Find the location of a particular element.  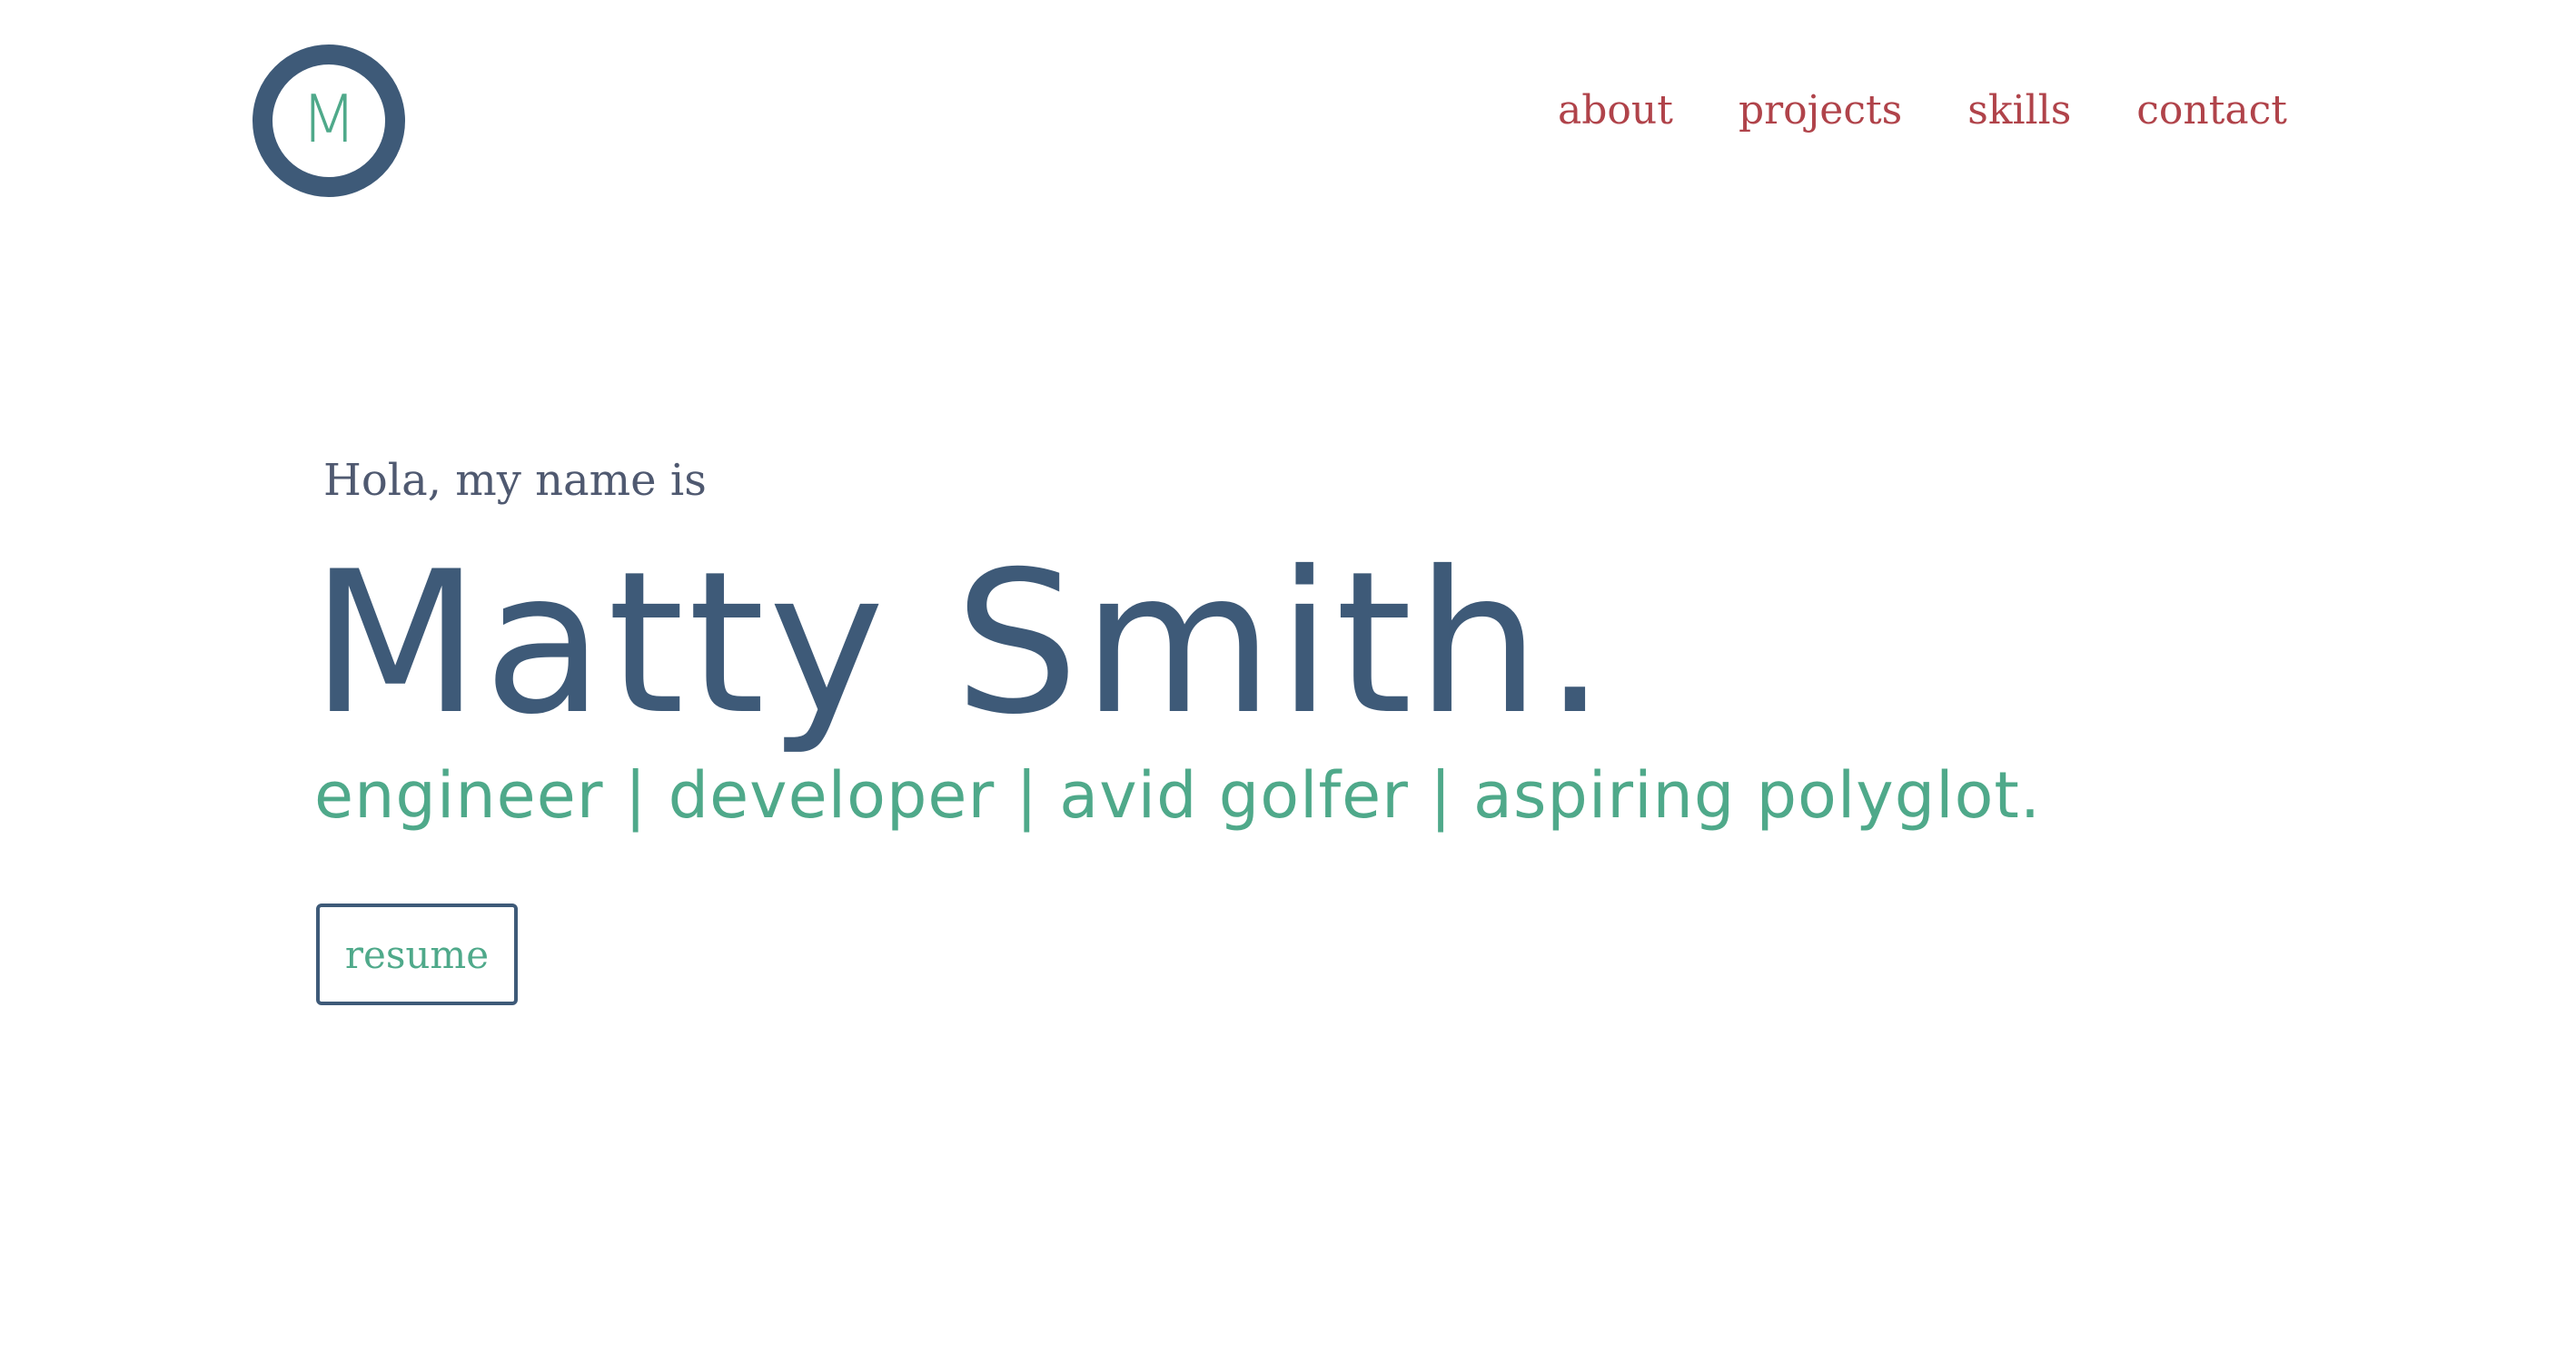

nav-about: about is located at coordinates (1615, 111).